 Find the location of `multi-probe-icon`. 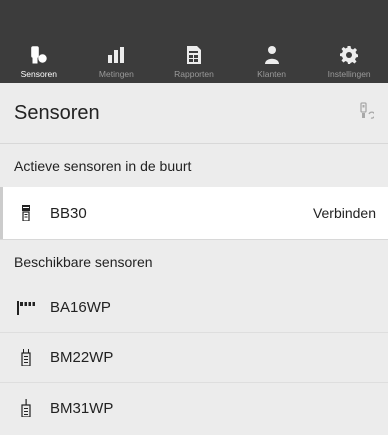

multi-probe-icon is located at coordinates (26, 307).